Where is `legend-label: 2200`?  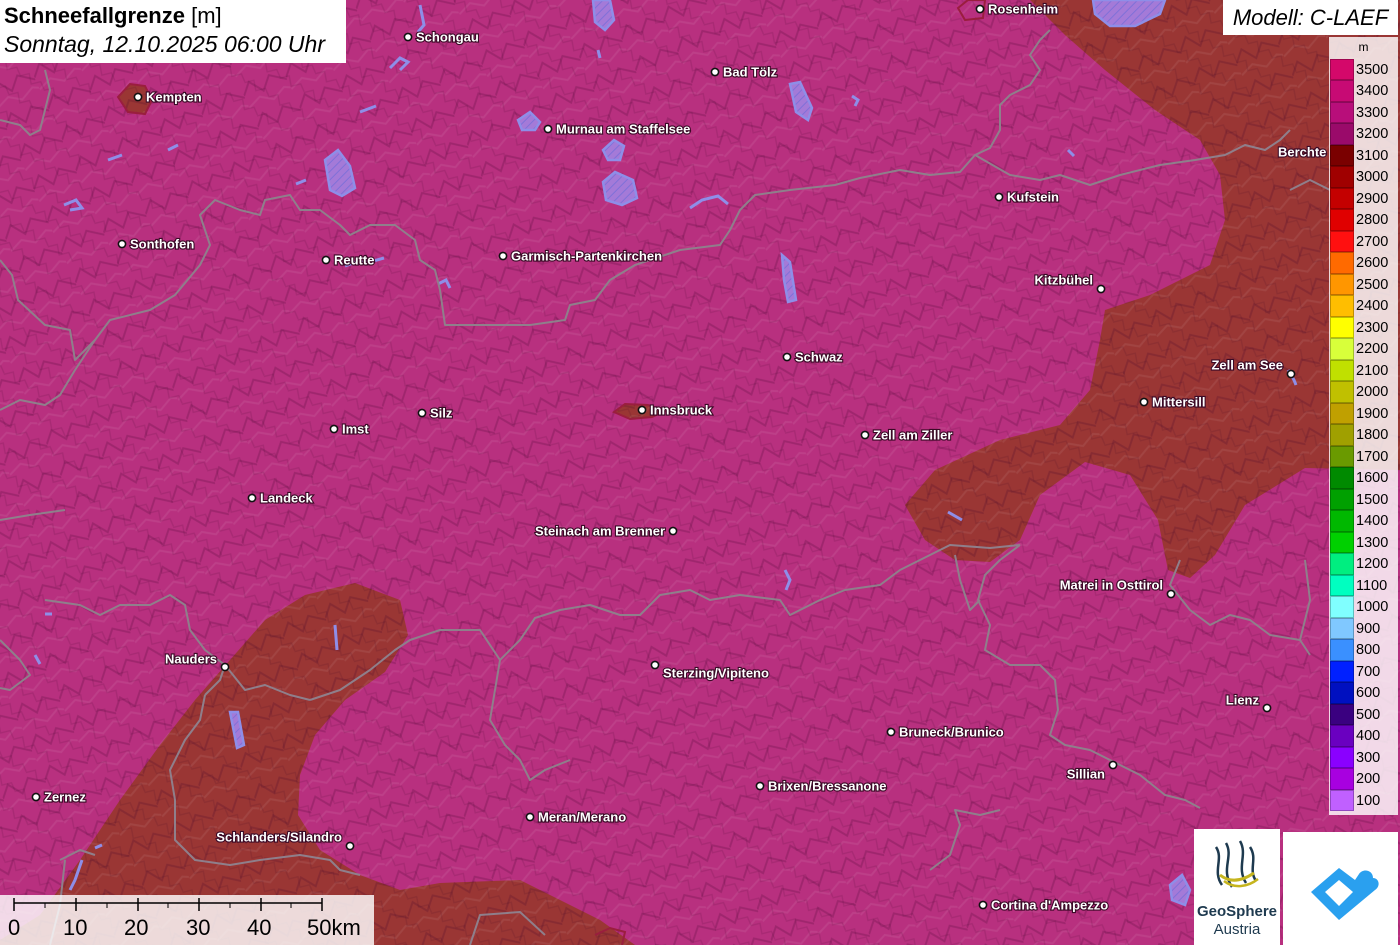 legend-label: 2200 is located at coordinates (1372, 349).